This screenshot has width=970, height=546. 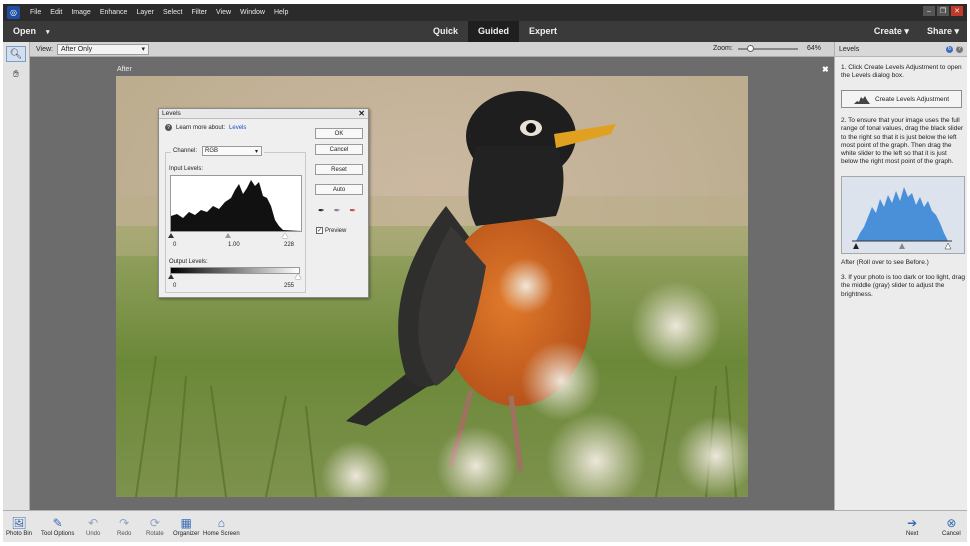 I want to click on create-levels-adjustment-label: Create Levels Adjustment, so click(x=912, y=99).